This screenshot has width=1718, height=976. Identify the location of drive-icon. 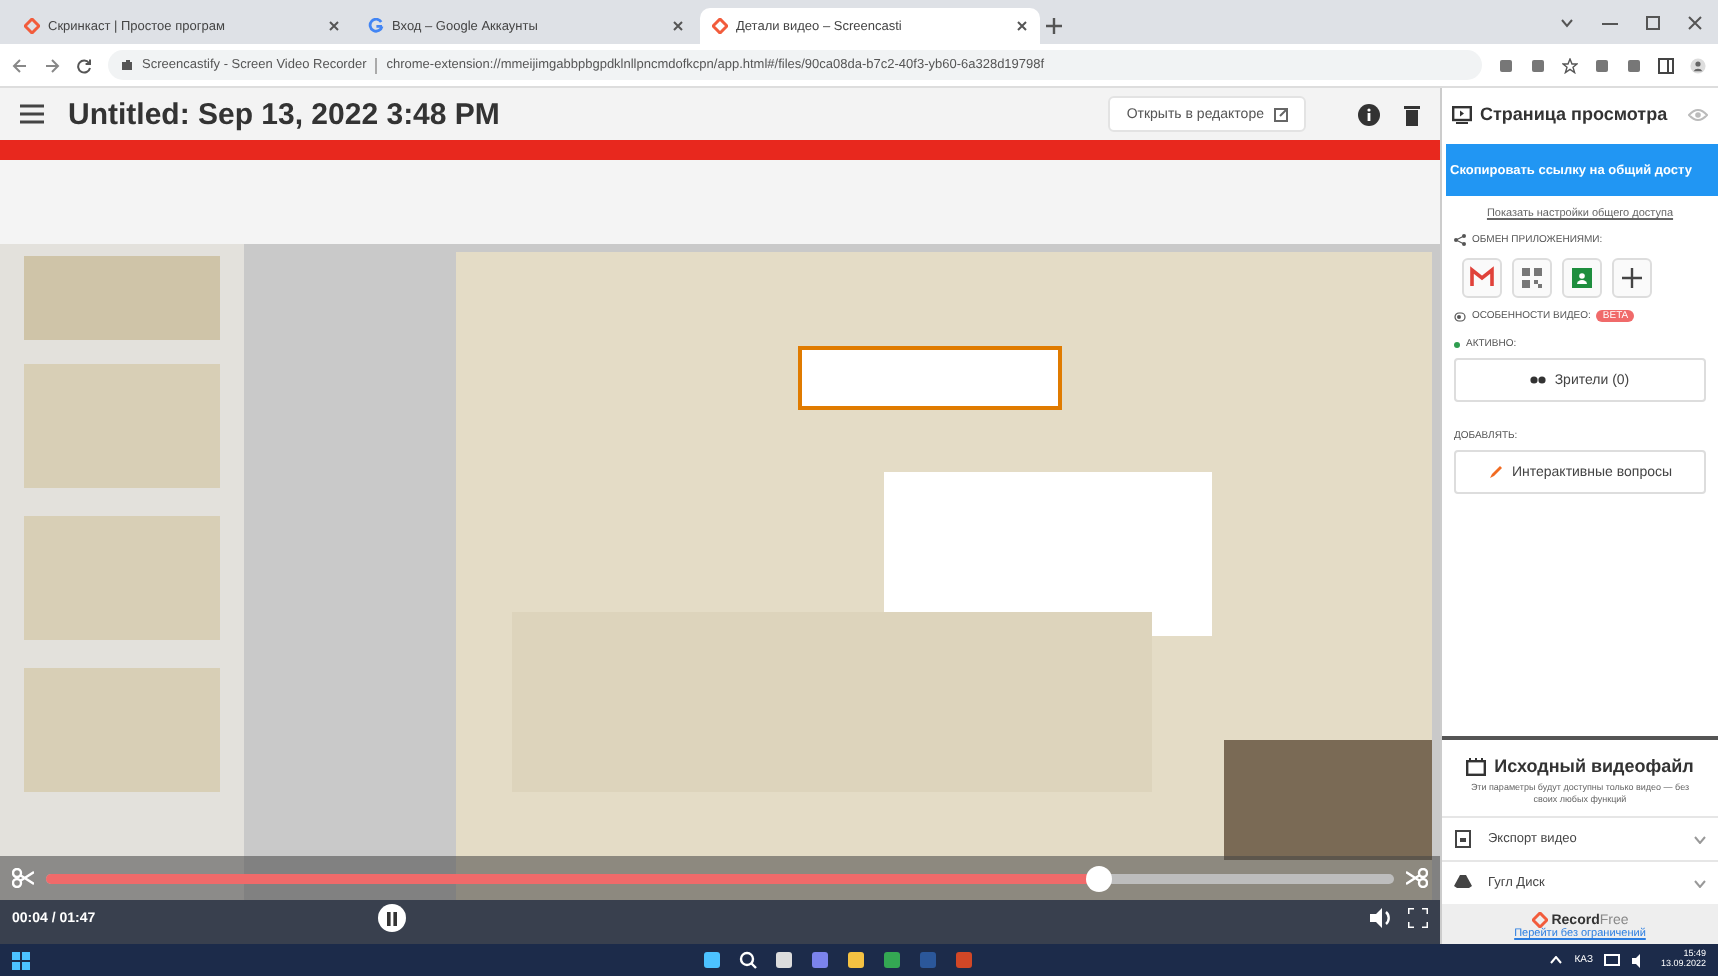
(1463, 883).